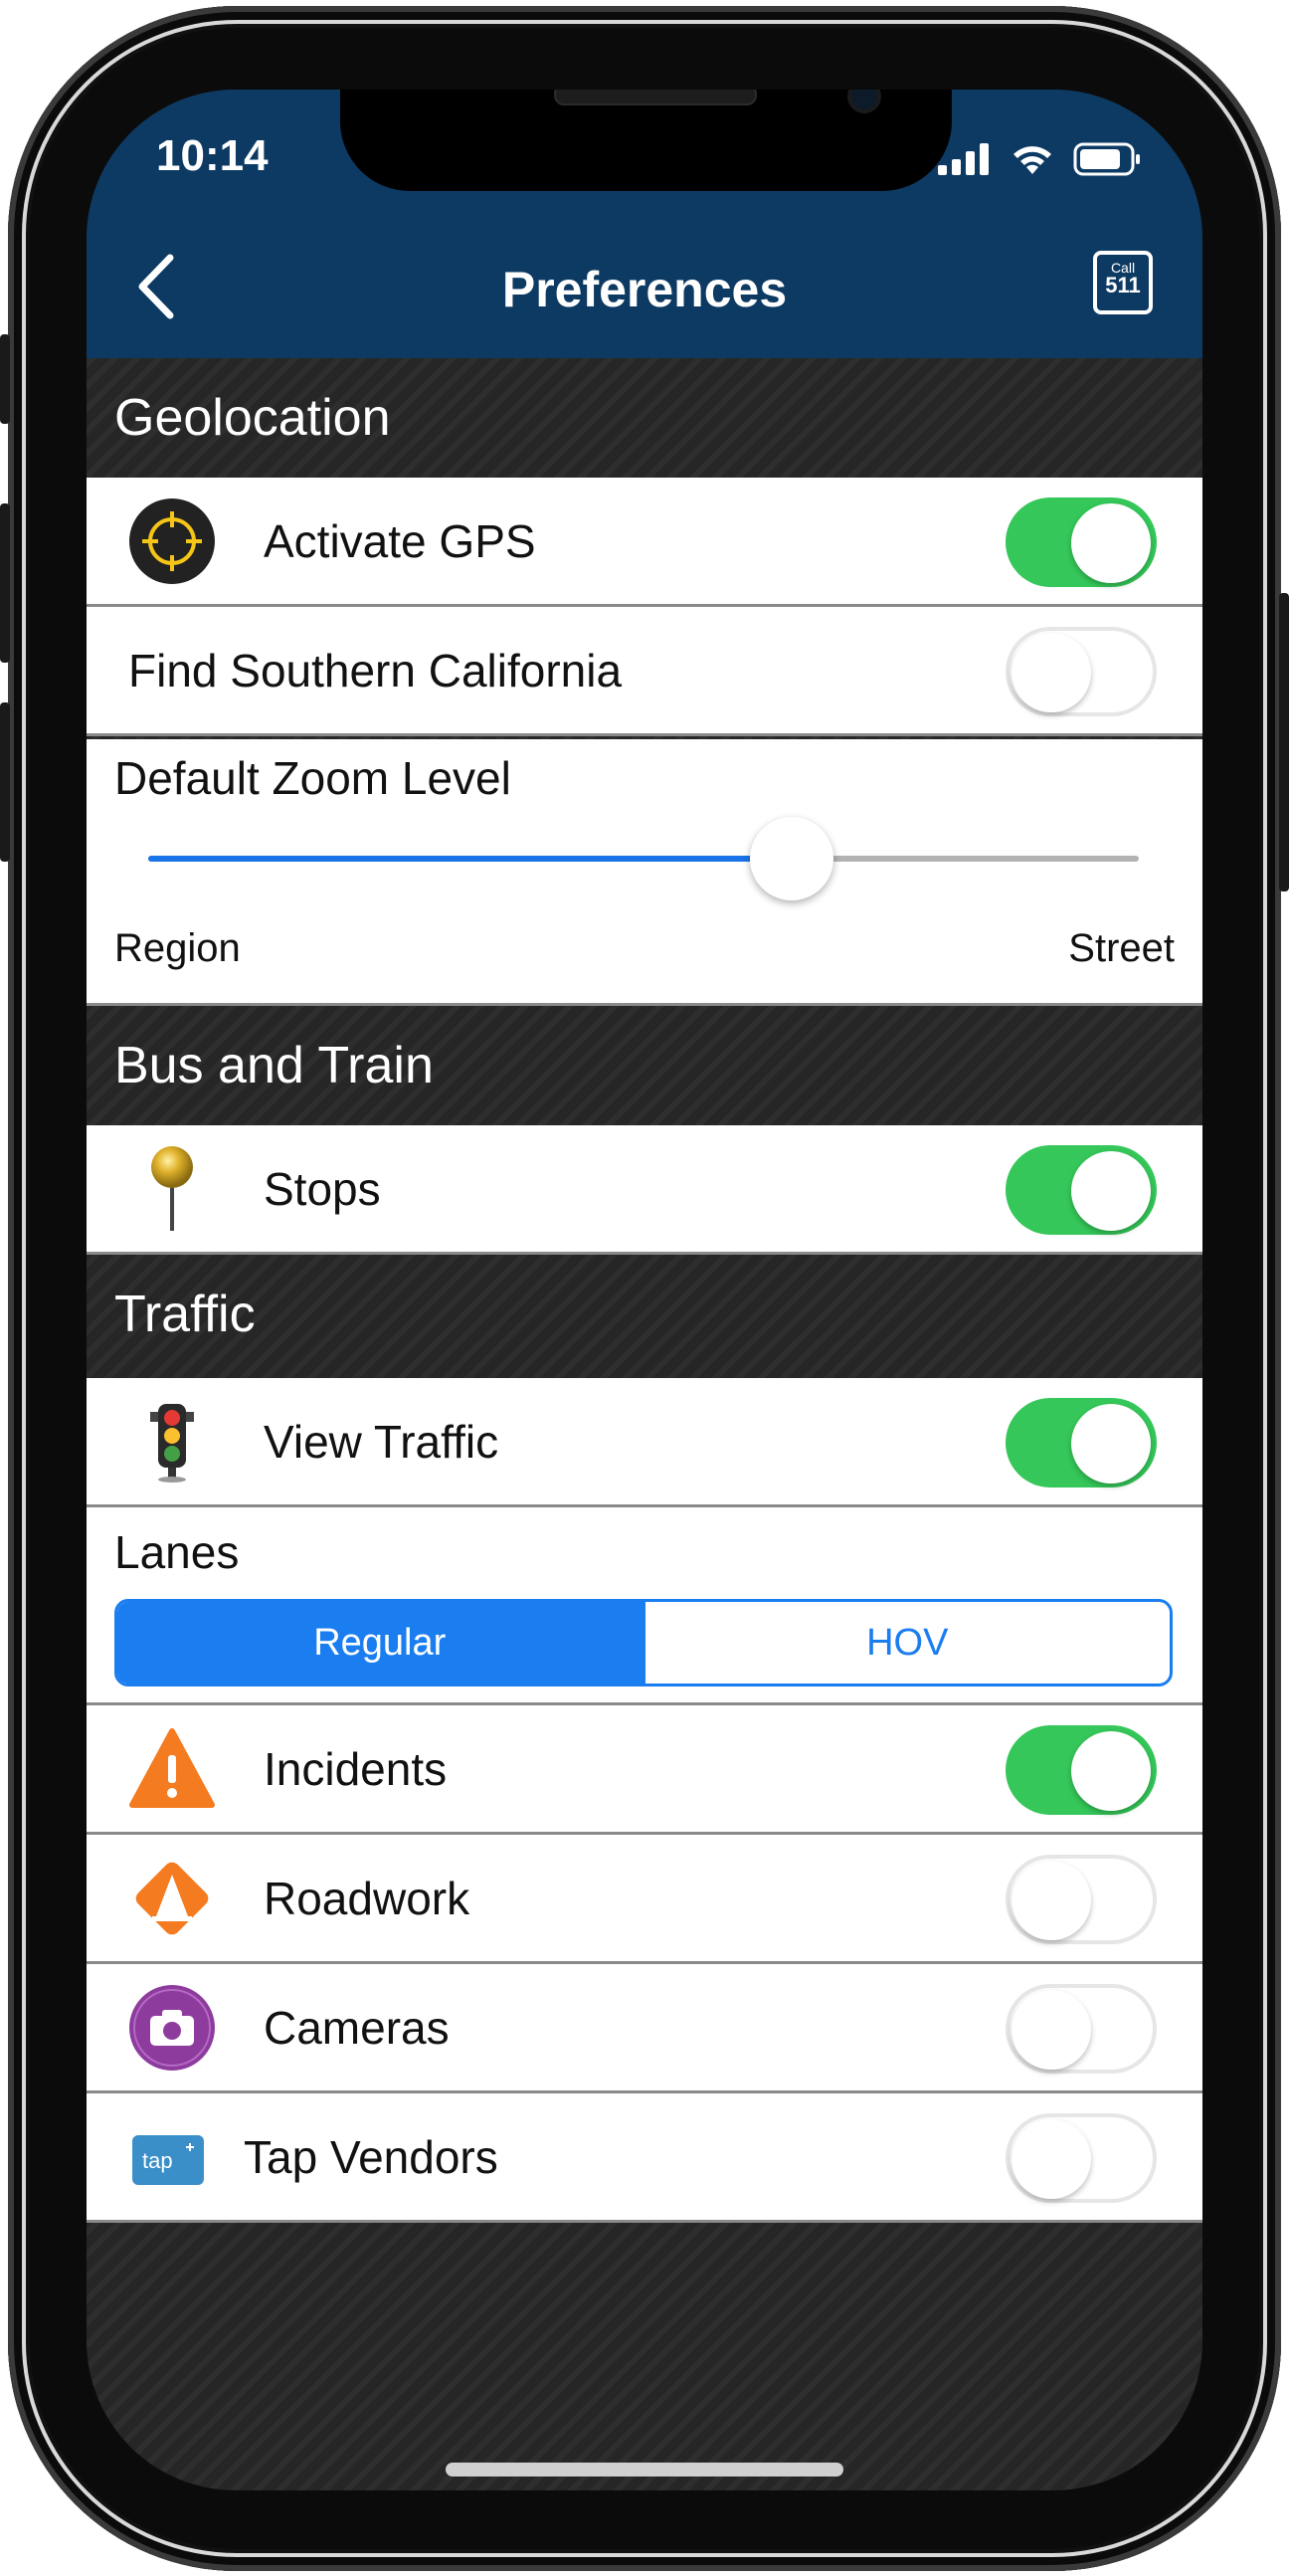 Image resolution: width=1289 pixels, height=2576 pixels. I want to click on find-socal-toggle, so click(1082, 671).